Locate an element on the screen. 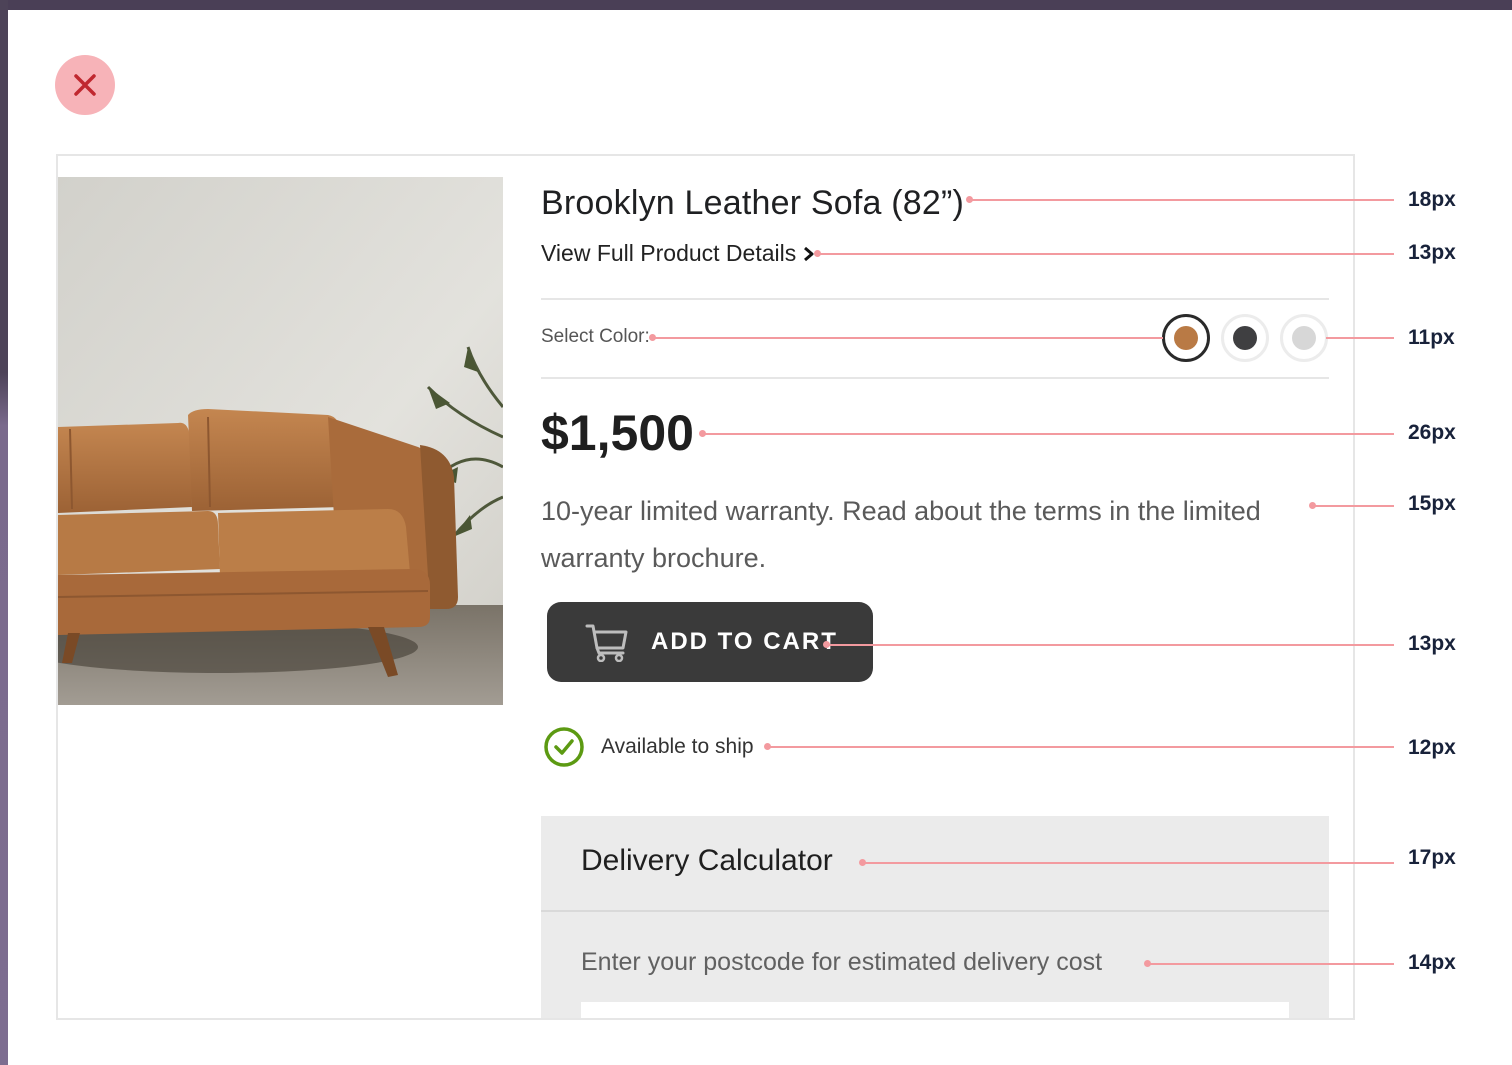 The width and height of the screenshot is (1512, 1065). backdrop is located at coordinates (4, 532).